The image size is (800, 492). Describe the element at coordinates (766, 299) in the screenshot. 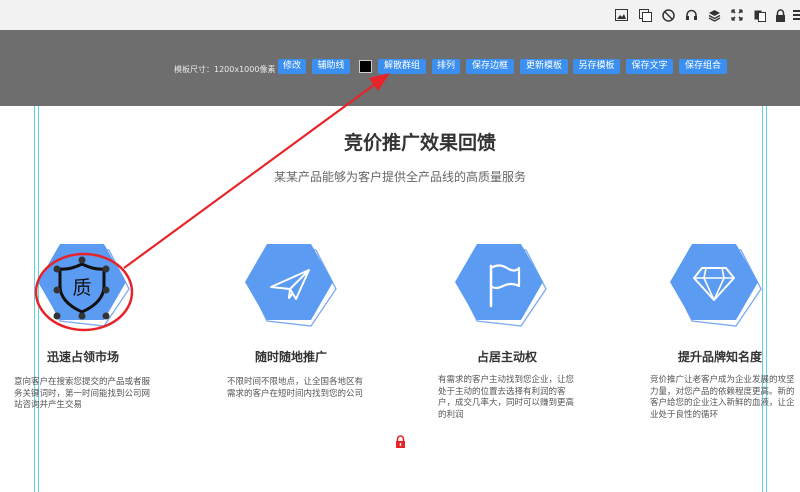

I see `guide-line-right` at that location.